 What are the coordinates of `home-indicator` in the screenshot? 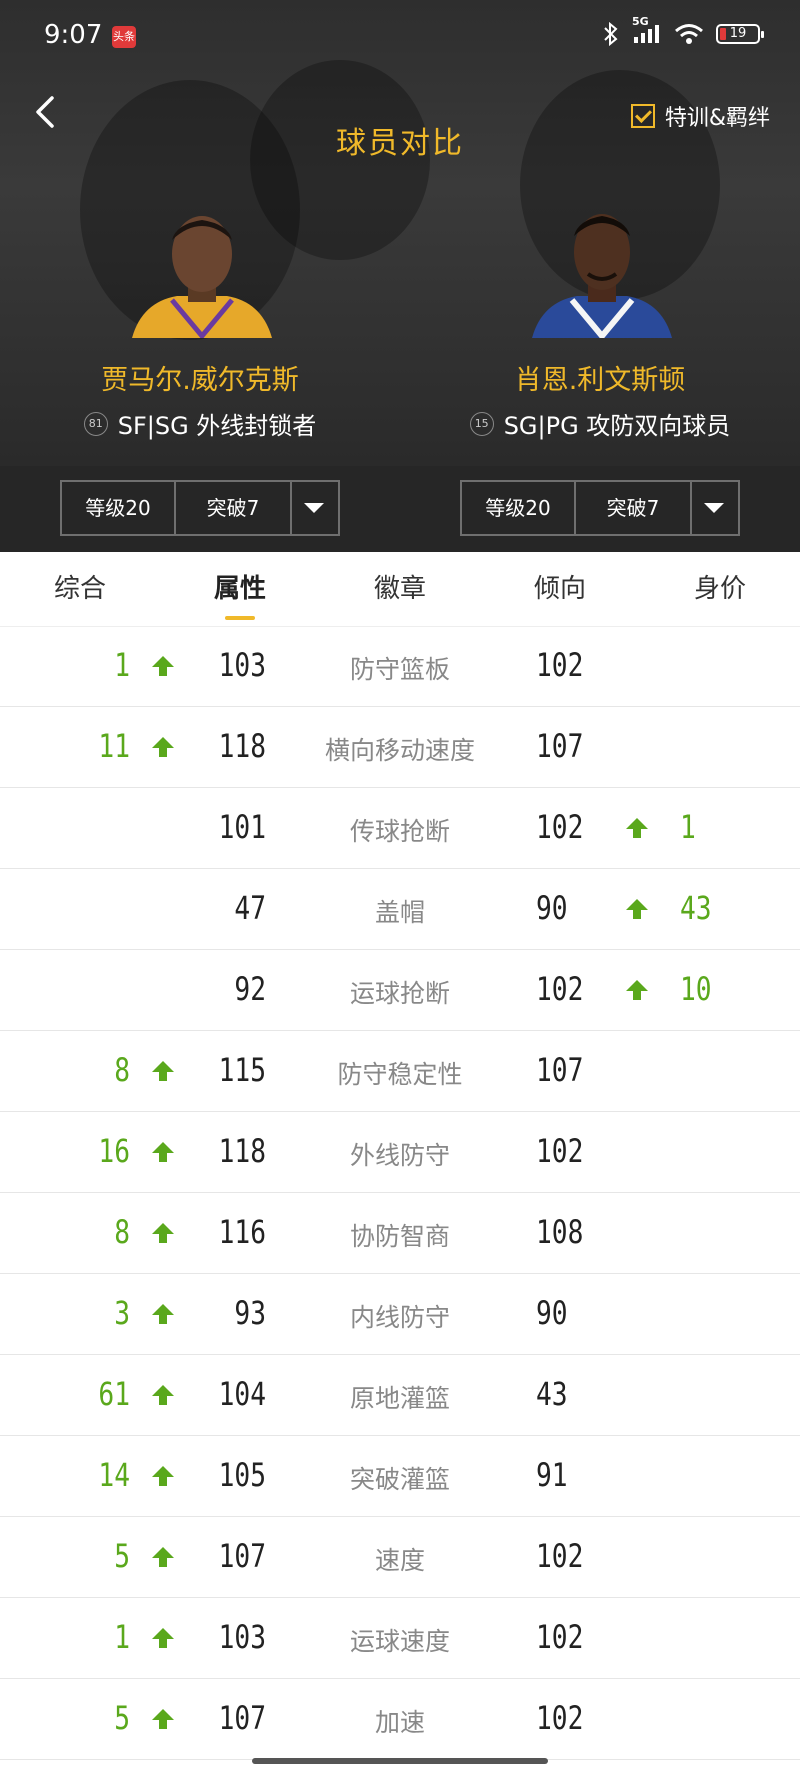 It's located at (400, 1761).